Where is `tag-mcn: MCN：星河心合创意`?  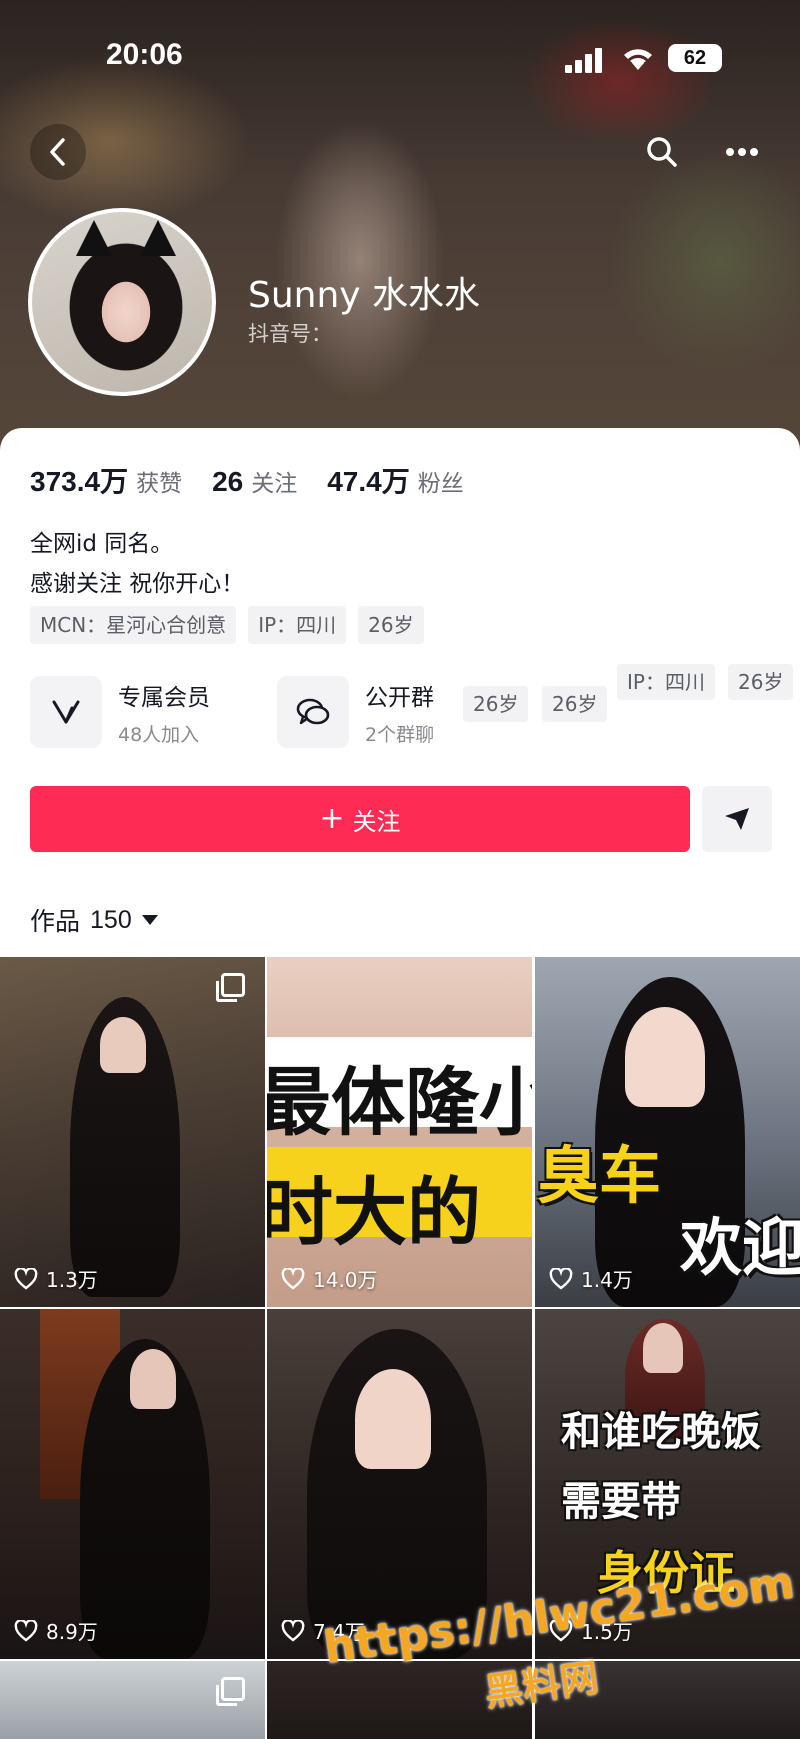
tag-mcn: MCN：星河心合创意 is located at coordinates (133, 625).